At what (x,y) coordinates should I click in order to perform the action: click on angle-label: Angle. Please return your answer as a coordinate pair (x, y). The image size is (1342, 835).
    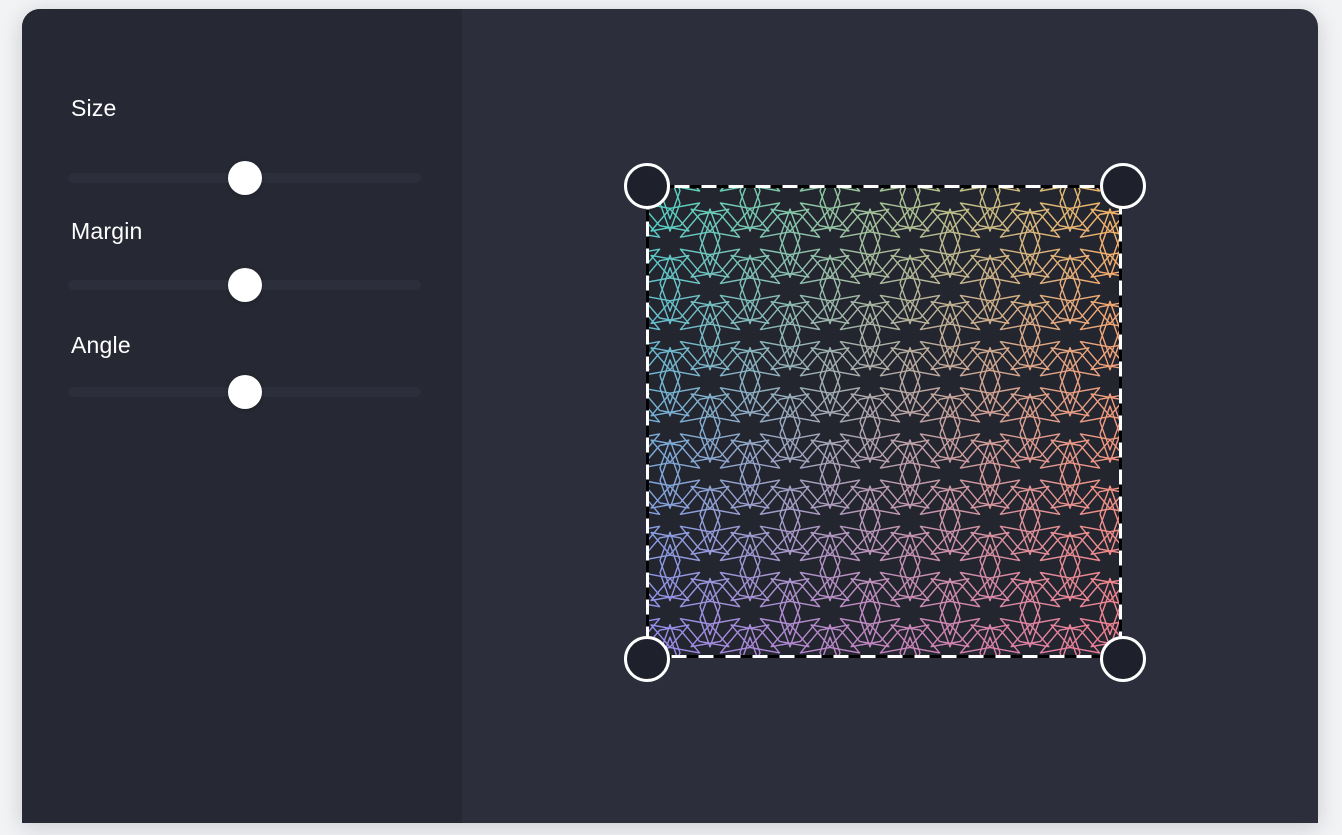
    Looking at the image, I should click on (101, 345).